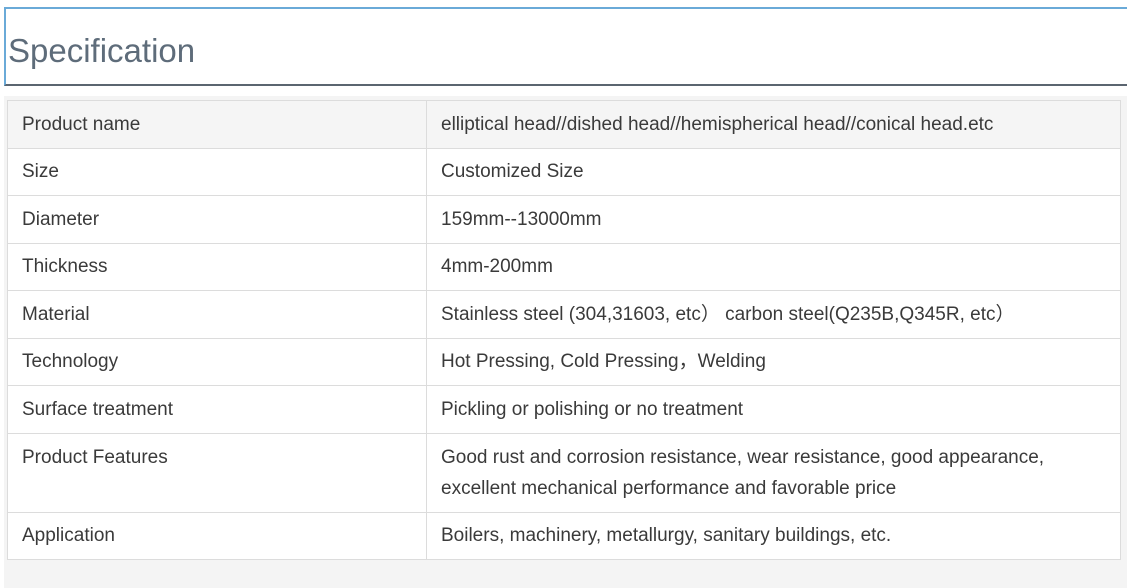 The image size is (1127, 588). I want to click on row-label: Product Features, so click(217, 472).